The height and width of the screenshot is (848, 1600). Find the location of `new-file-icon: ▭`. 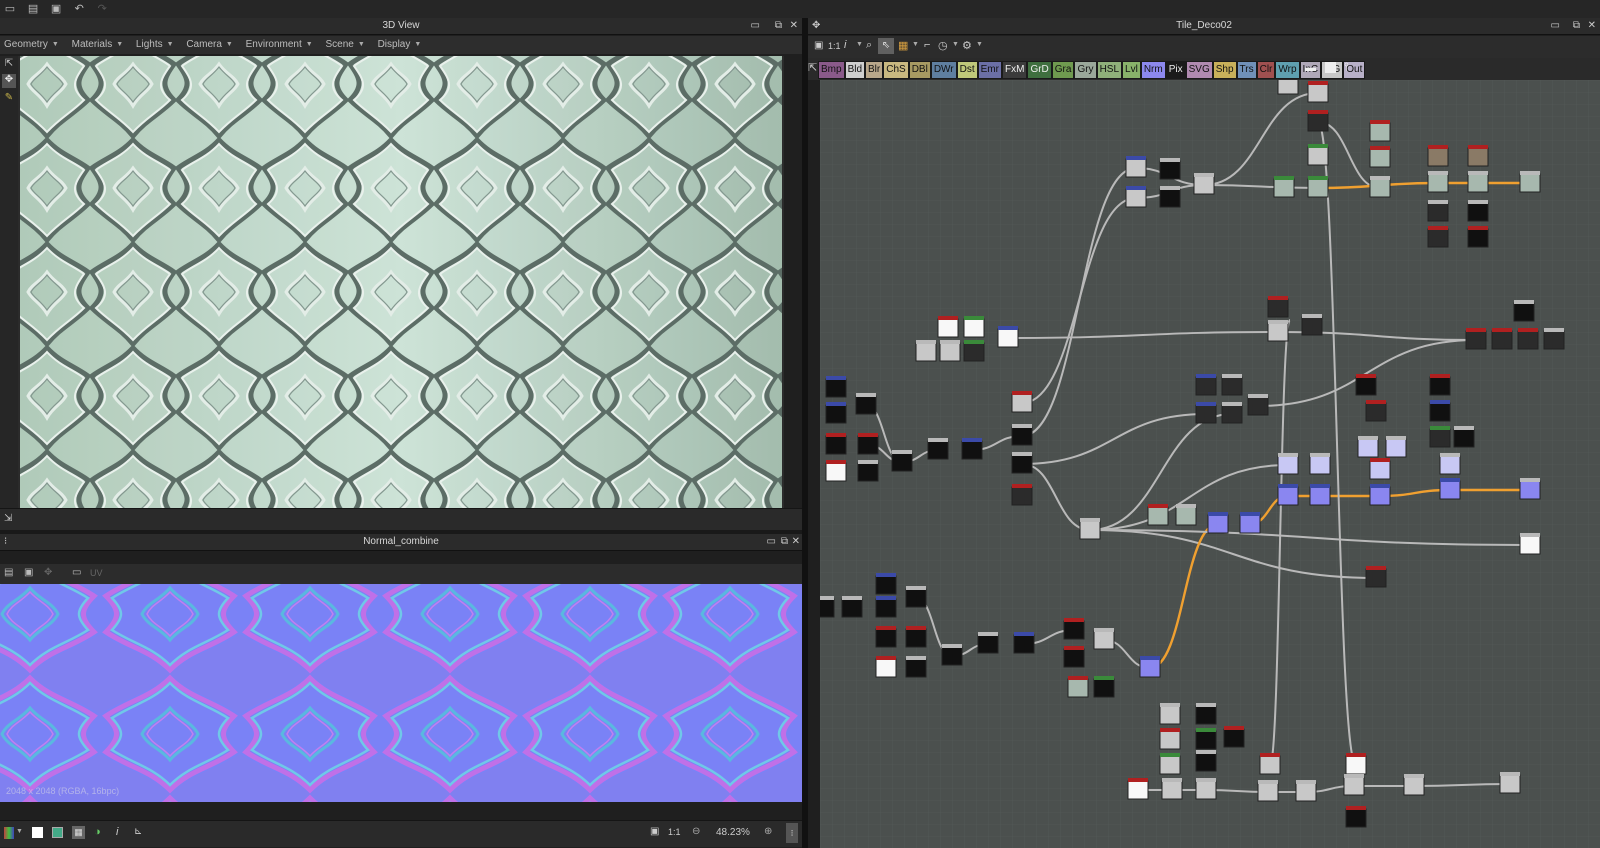

new-file-icon: ▭ is located at coordinates (10, 9).